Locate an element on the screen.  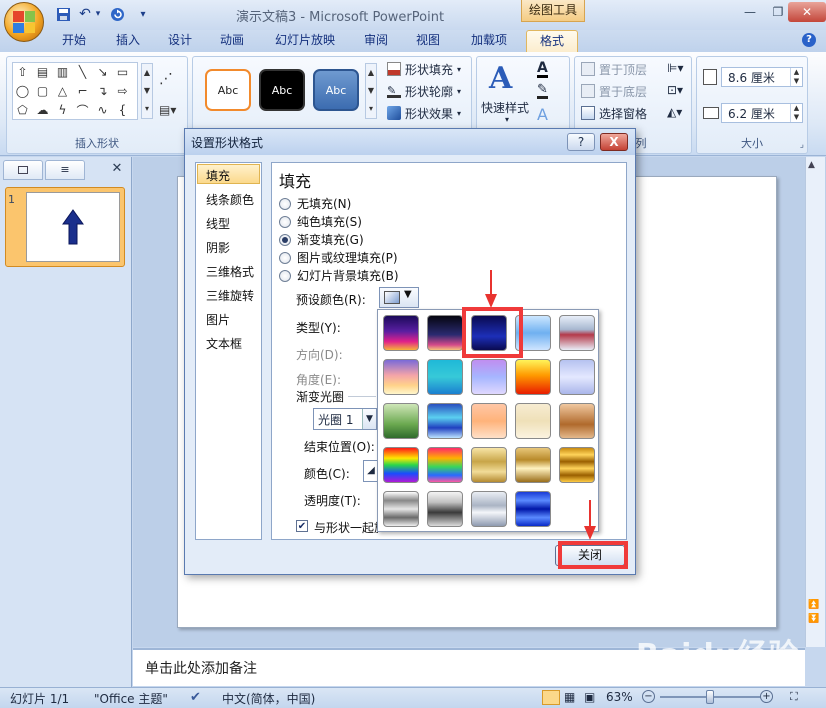
outline-tab: ≡ is located at coordinates (65, 170).